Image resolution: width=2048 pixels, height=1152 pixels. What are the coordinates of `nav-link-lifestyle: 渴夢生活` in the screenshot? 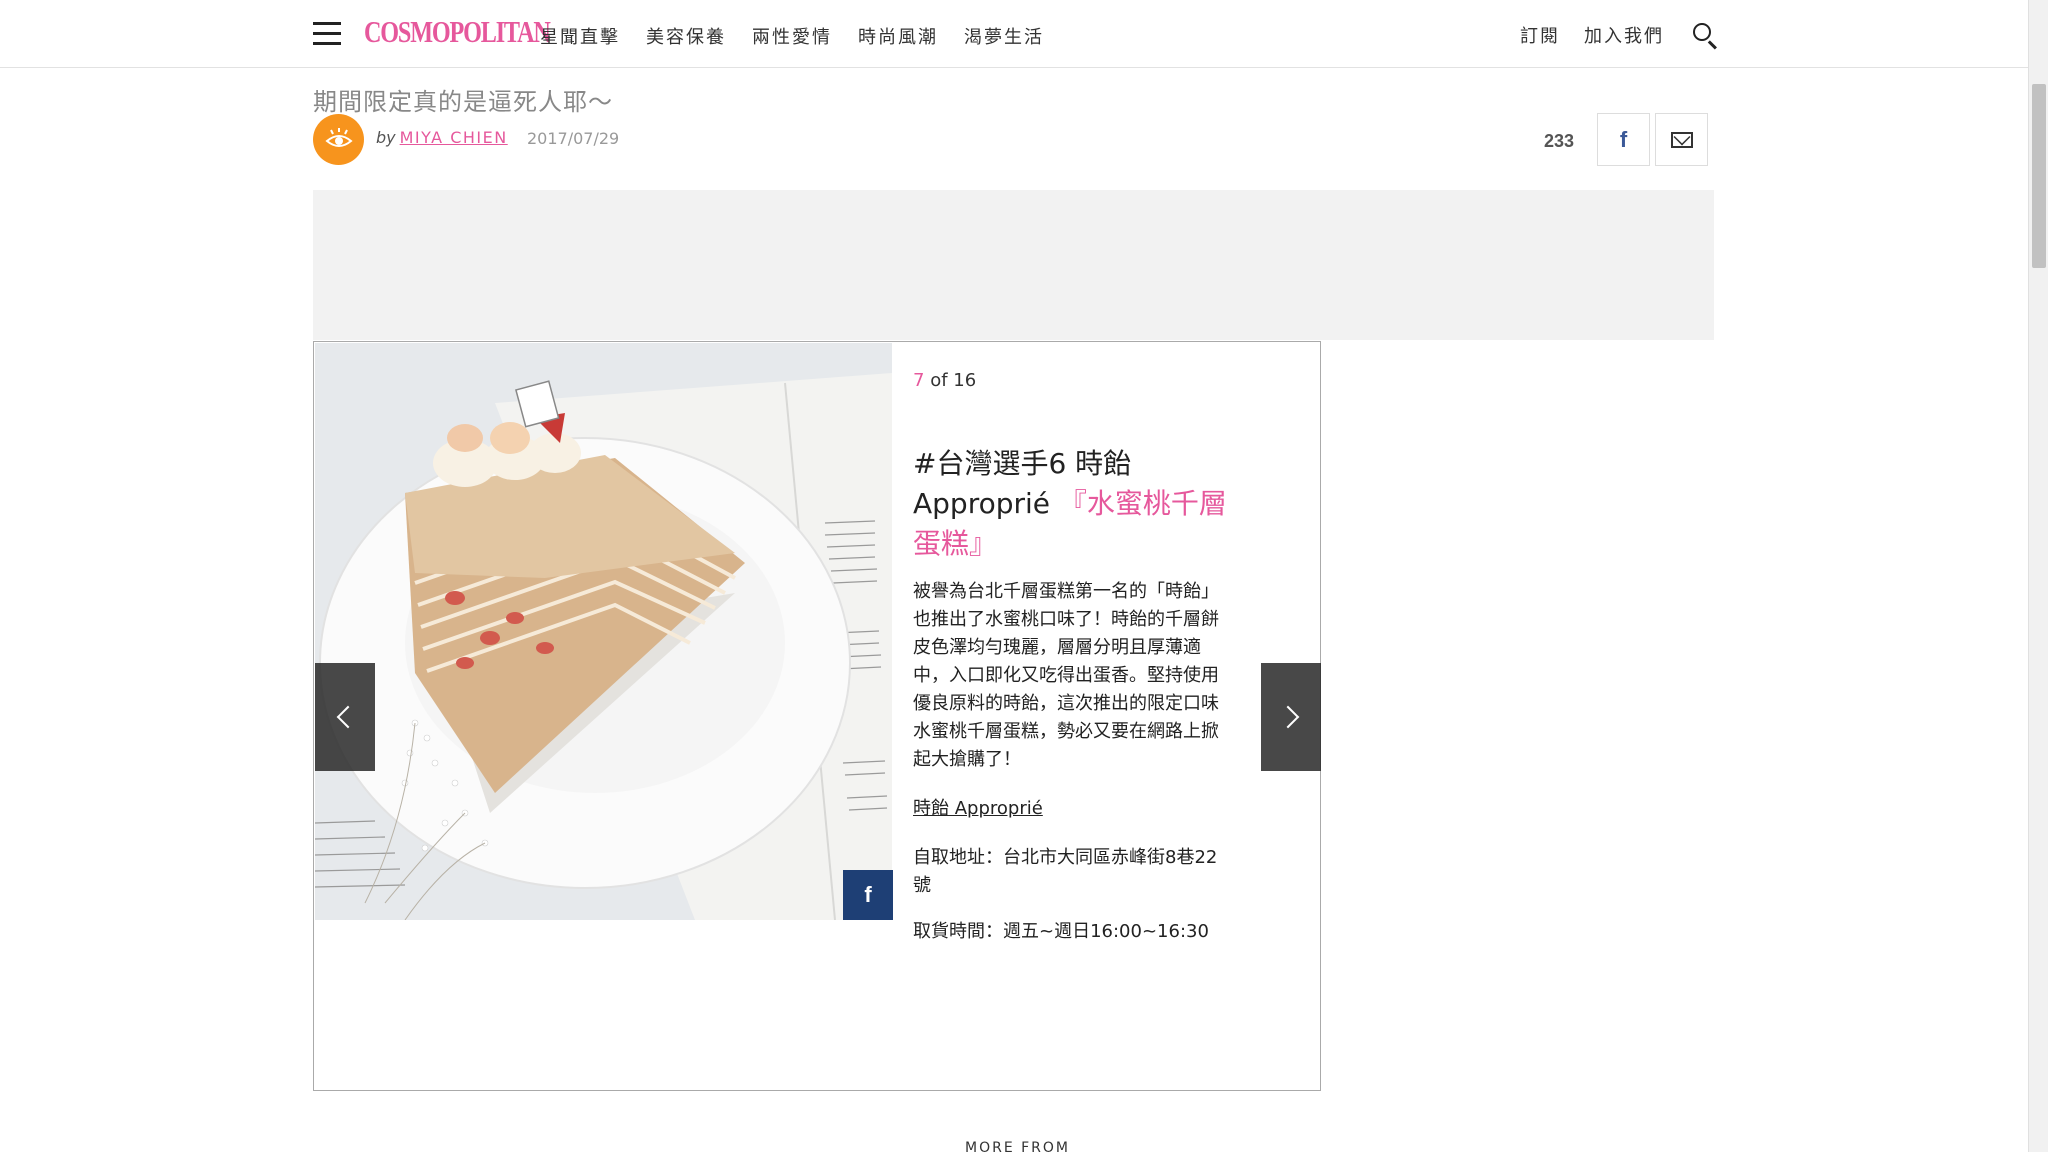 It's located at (1004, 36).